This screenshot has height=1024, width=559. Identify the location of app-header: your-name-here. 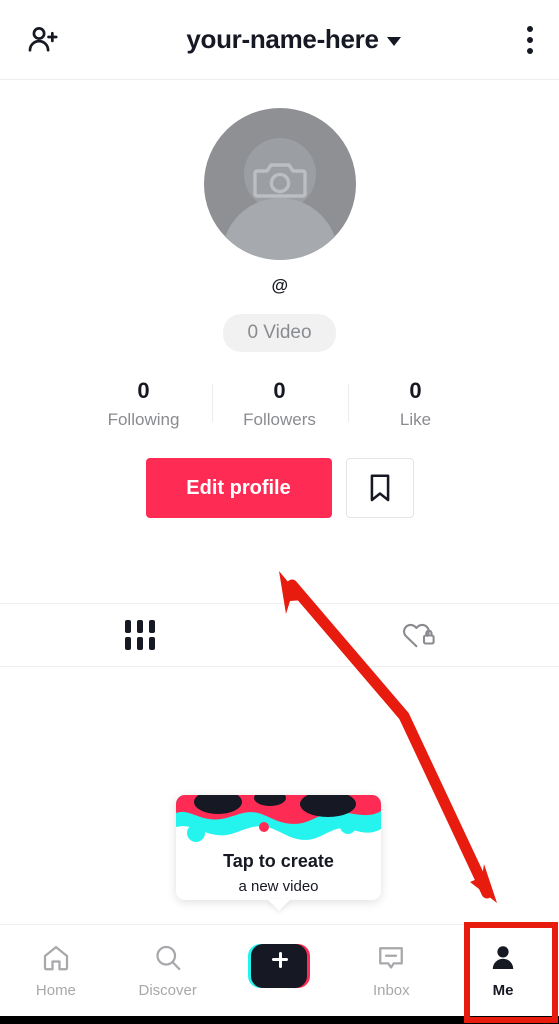
(279, 40).